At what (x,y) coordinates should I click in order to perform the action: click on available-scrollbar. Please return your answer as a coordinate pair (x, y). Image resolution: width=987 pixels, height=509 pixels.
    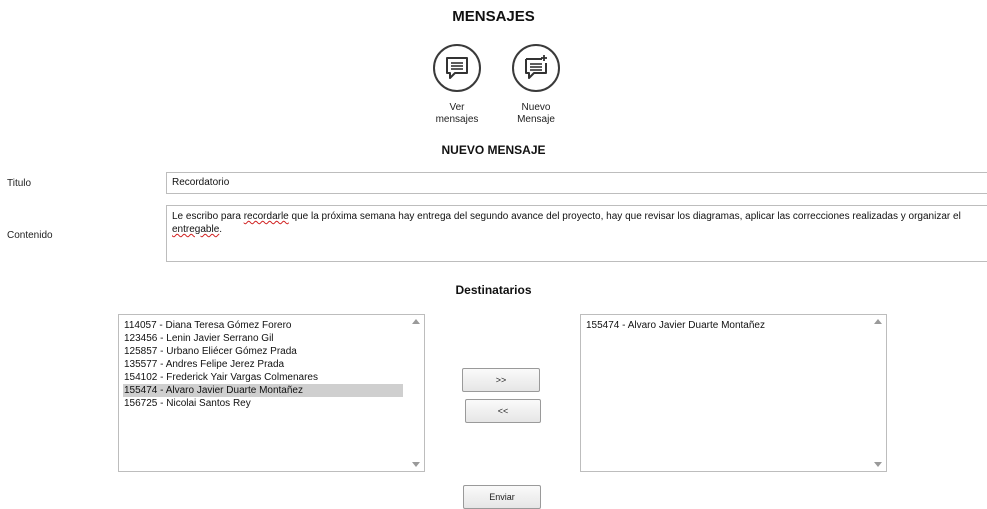
    Looking at the image, I should click on (416, 393).